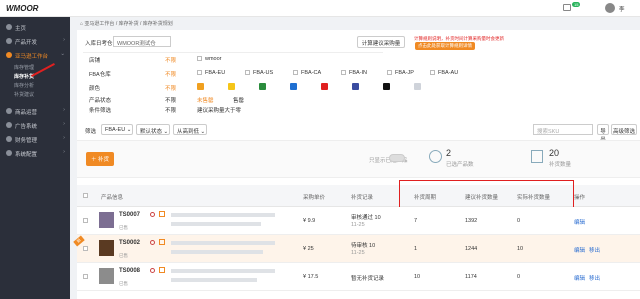 The width and height of the screenshot is (640, 299). I want to click on sidebar-item-product: 产品开发 ›, so click(35, 41).